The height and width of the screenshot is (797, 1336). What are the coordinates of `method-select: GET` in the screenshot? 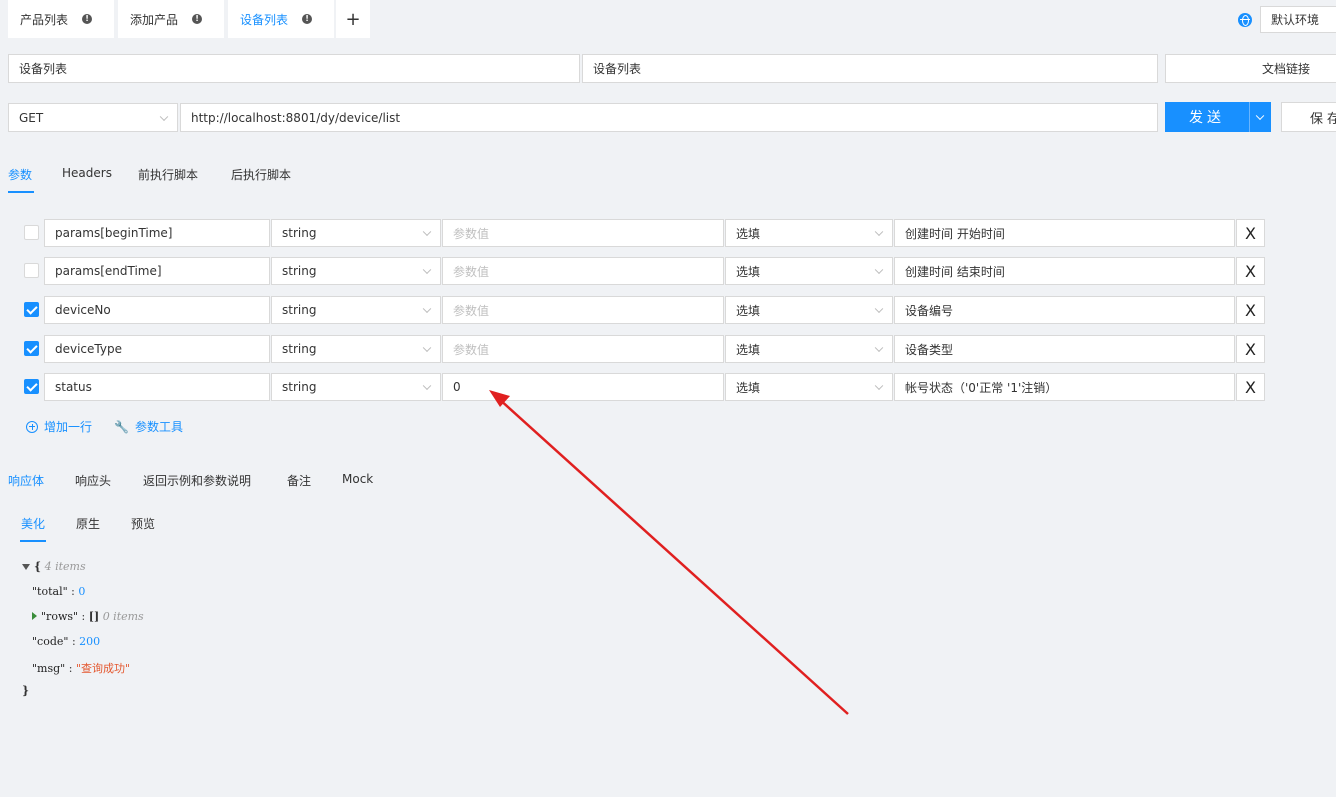 It's located at (93, 117).